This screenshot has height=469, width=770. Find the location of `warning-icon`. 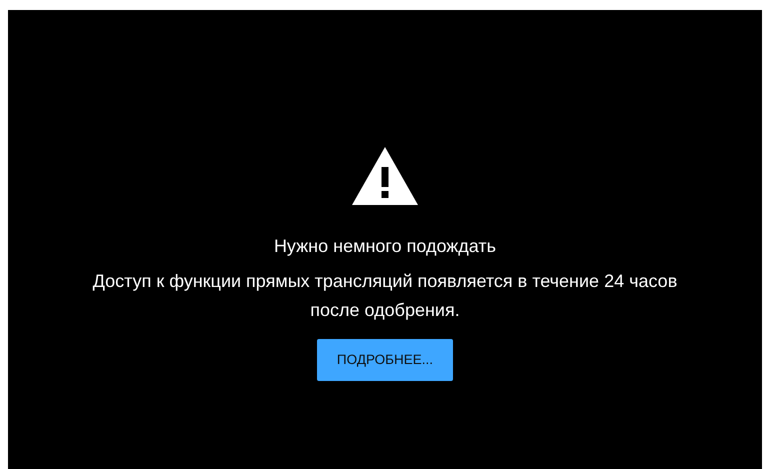

warning-icon is located at coordinates (385, 176).